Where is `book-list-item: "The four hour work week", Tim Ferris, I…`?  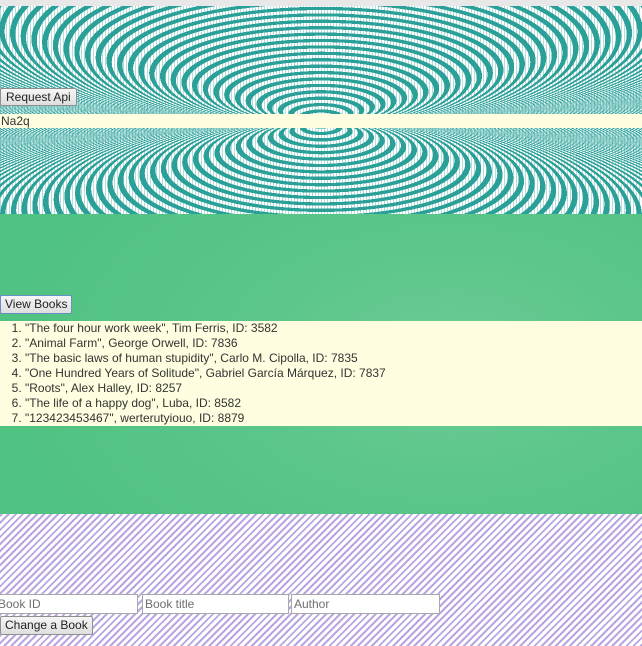 book-list-item: "The four hour work week", Tim Ferris, I… is located at coordinates (333, 328).